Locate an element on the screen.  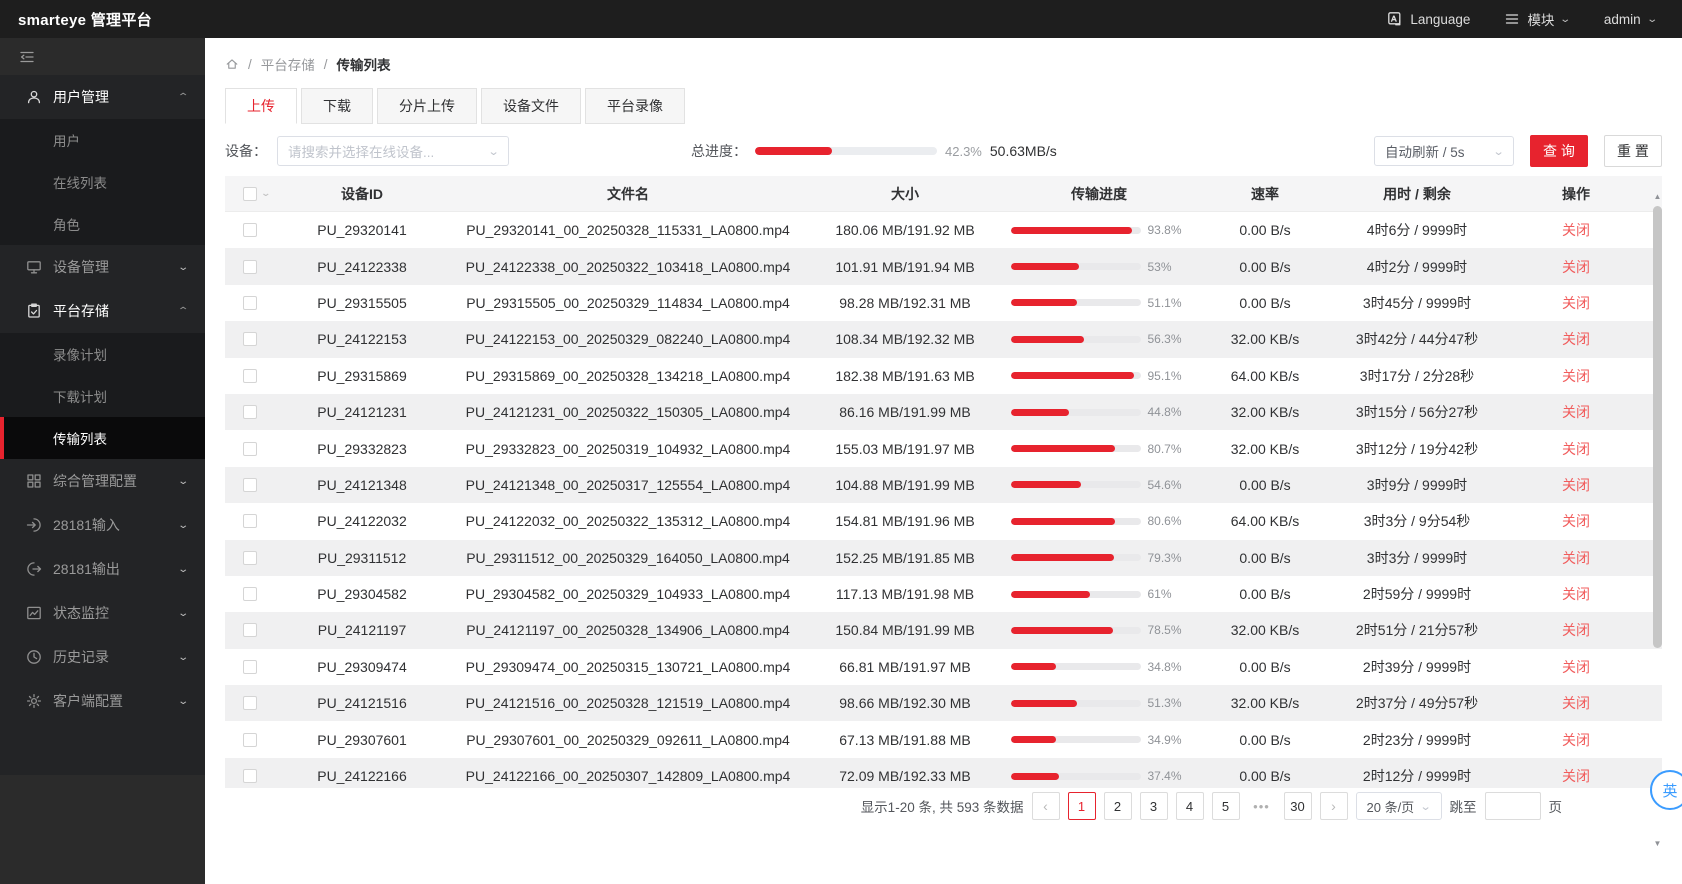
sidebar-subitem-transfer-list: 传输列表 is located at coordinates (102, 438).